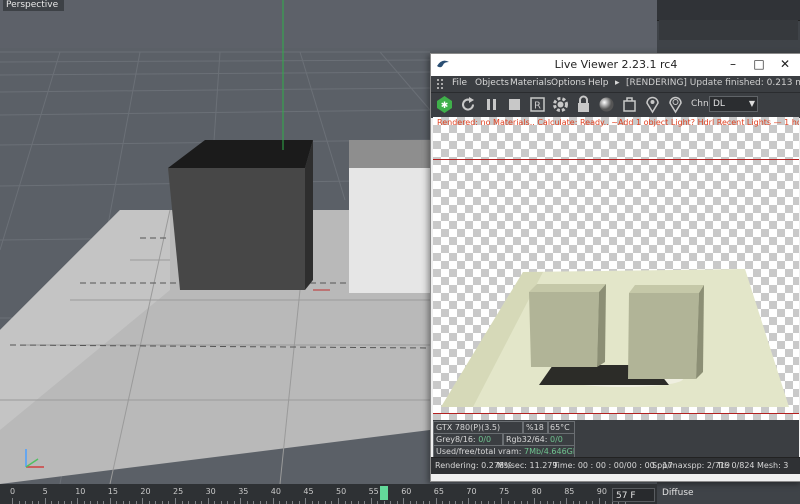  Describe the element at coordinates (492, 83) in the screenshot. I see `menu-objects: Objects` at that location.